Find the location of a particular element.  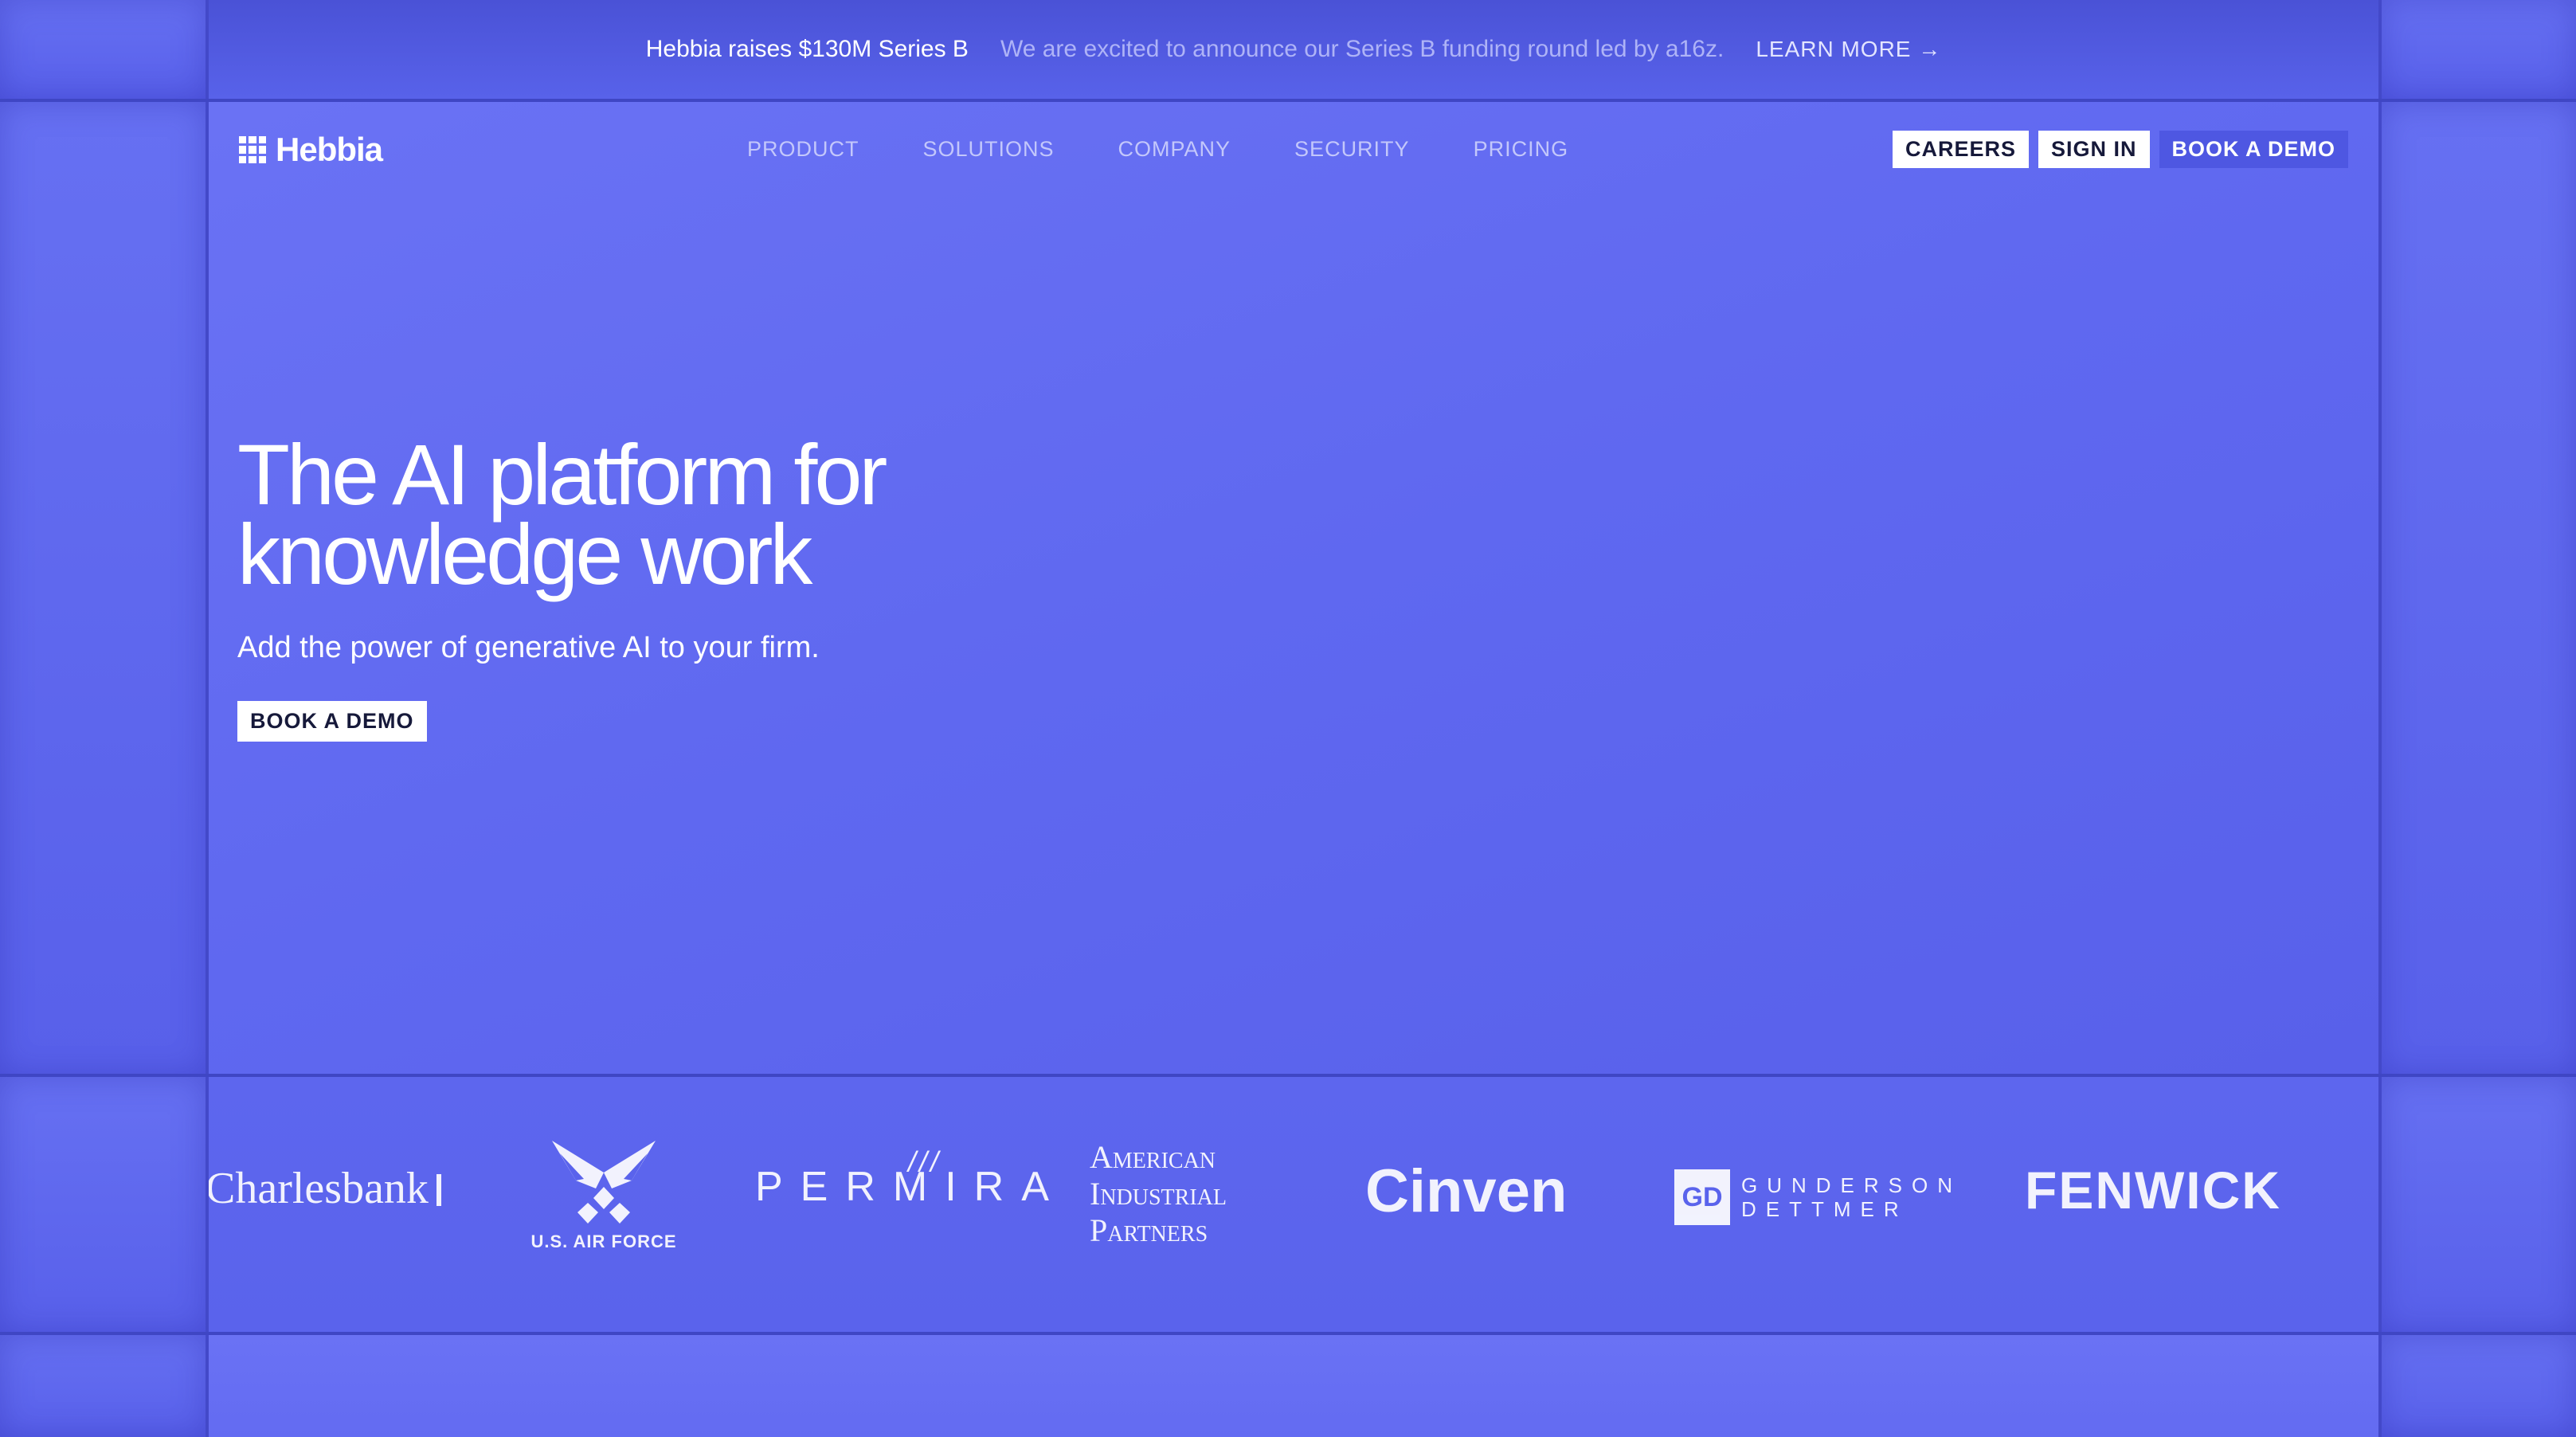

frame-mid-left is located at coordinates (103, 588).